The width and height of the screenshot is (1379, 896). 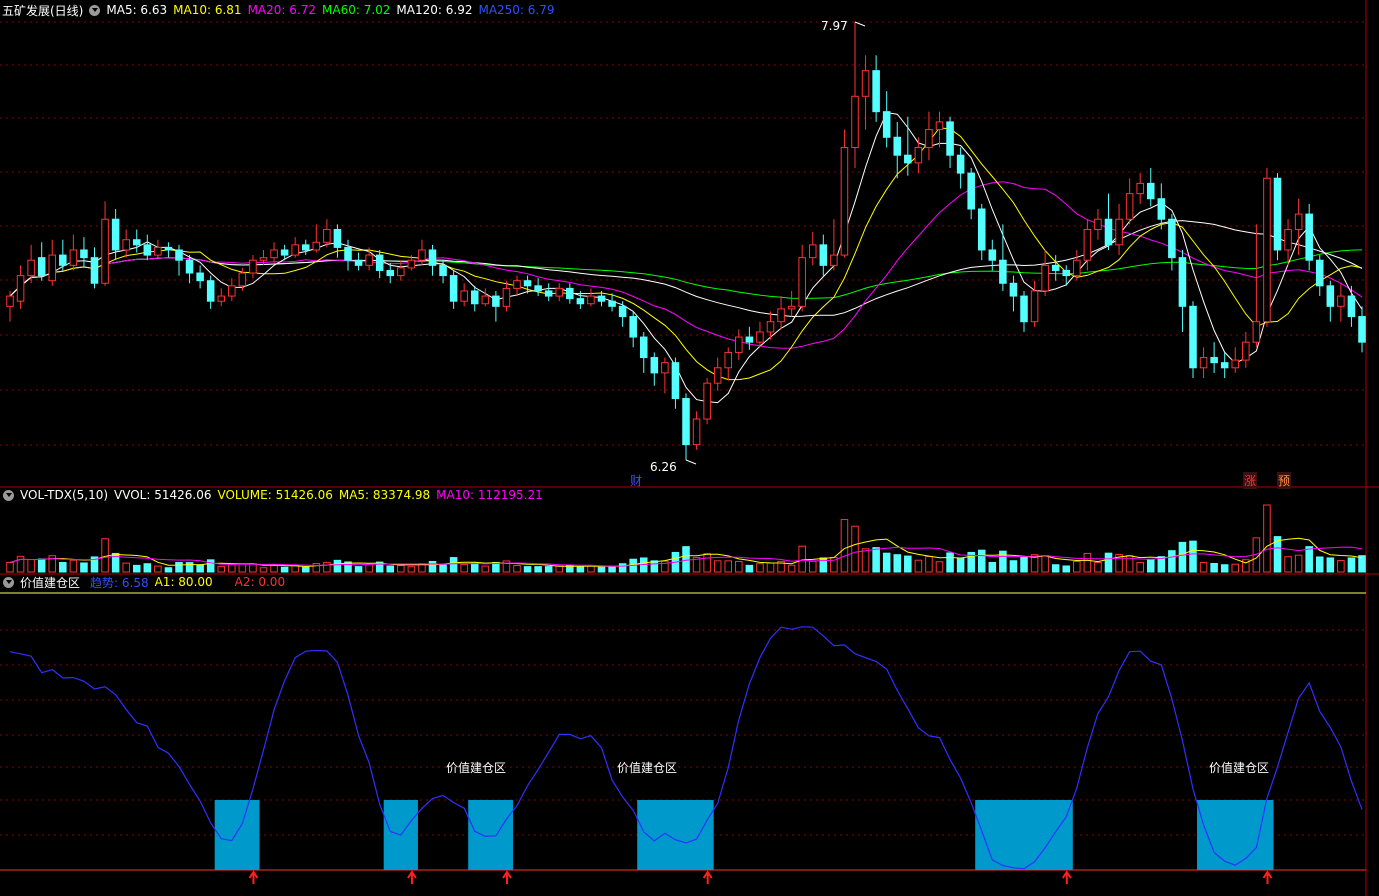 What do you see at coordinates (663, 467) in the screenshot?
I see `low-price-label: 6.26` at bounding box center [663, 467].